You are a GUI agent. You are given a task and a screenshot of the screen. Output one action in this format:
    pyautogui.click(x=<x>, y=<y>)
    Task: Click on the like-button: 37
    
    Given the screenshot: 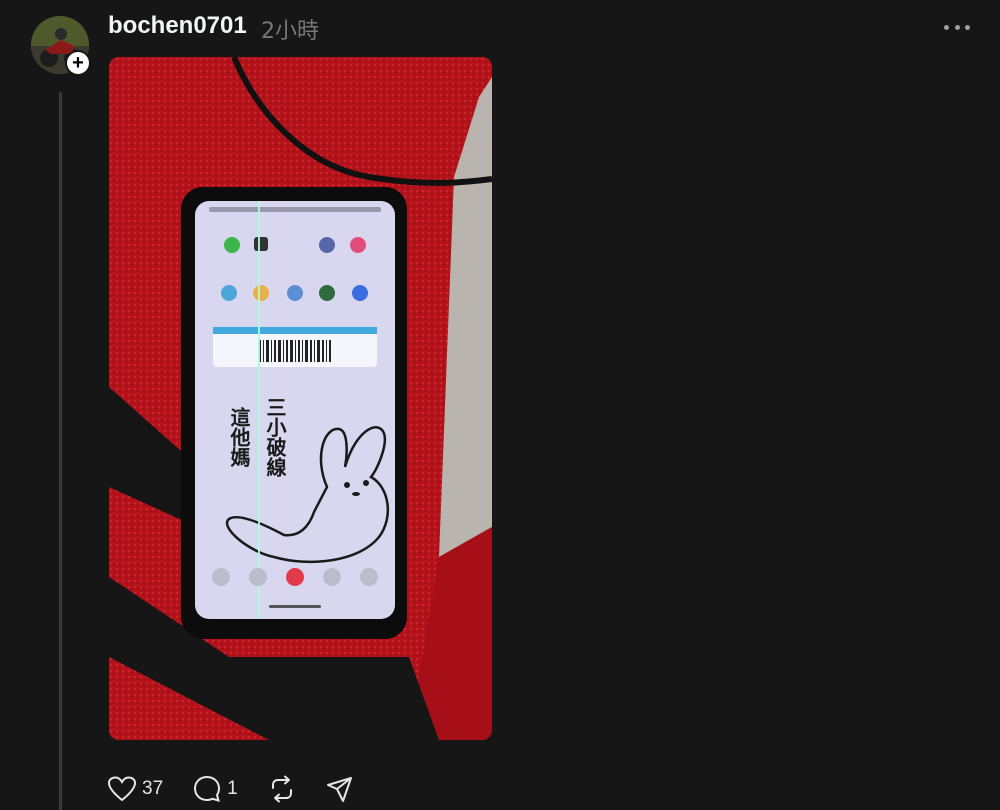 What is the action you would take?
    pyautogui.click(x=135, y=789)
    